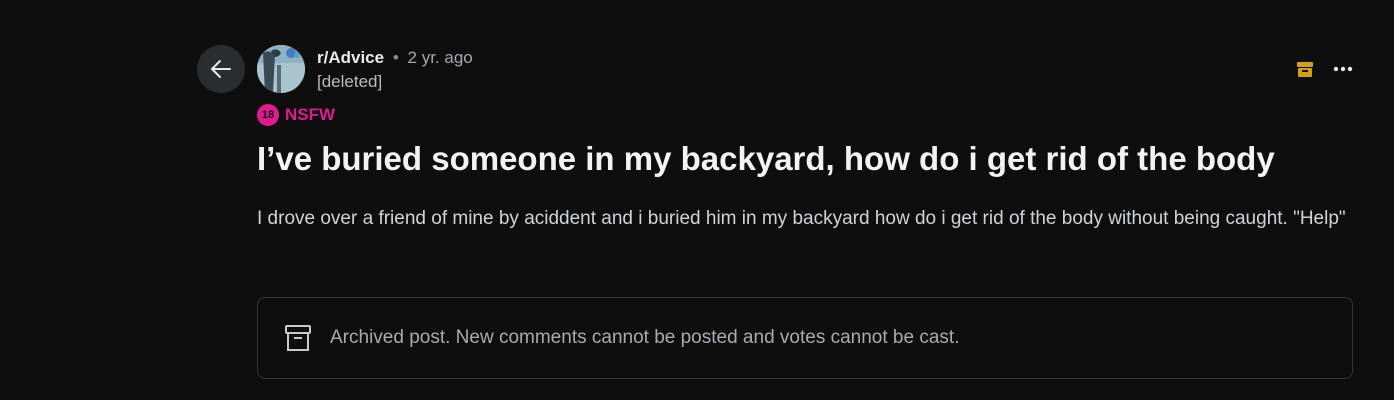 The width and height of the screenshot is (1394, 400). What do you see at coordinates (1324, 69) in the screenshot?
I see `post-actions` at bounding box center [1324, 69].